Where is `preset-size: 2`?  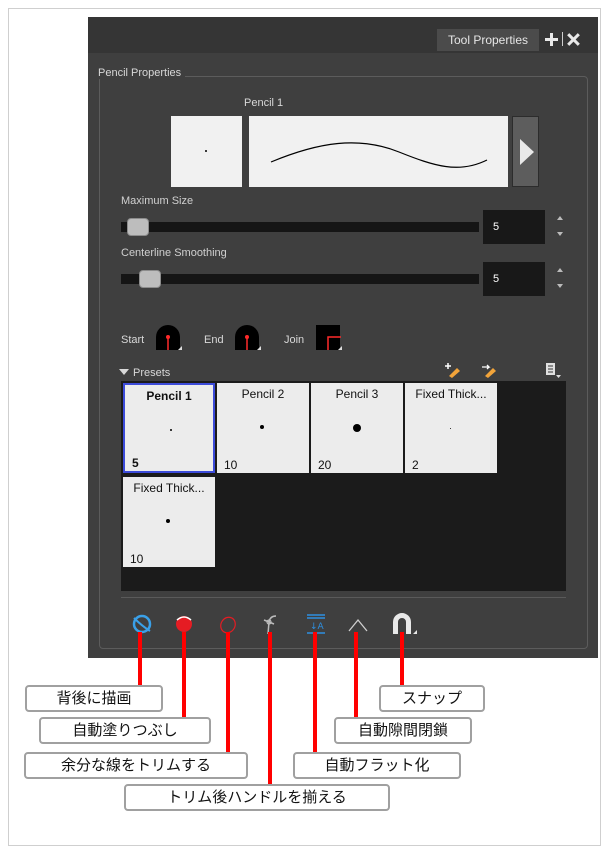
preset-size: 2 is located at coordinates (415, 465).